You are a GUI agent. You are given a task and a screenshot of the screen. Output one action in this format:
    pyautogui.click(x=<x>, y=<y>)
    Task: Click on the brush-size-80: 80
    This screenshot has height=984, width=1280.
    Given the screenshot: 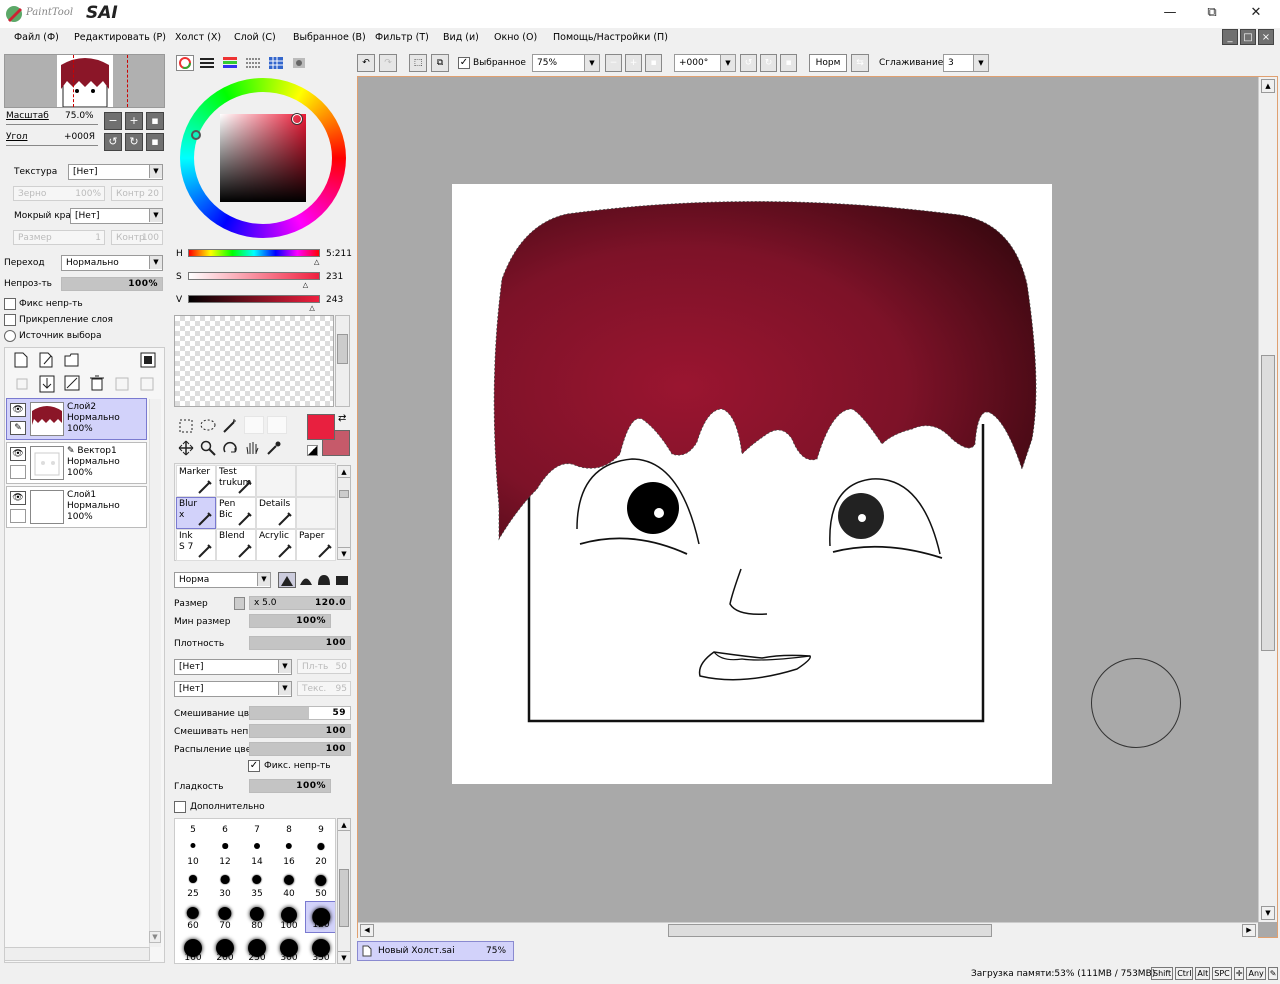 What is the action you would take?
    pyautogui.click(x=257, y=917)
    